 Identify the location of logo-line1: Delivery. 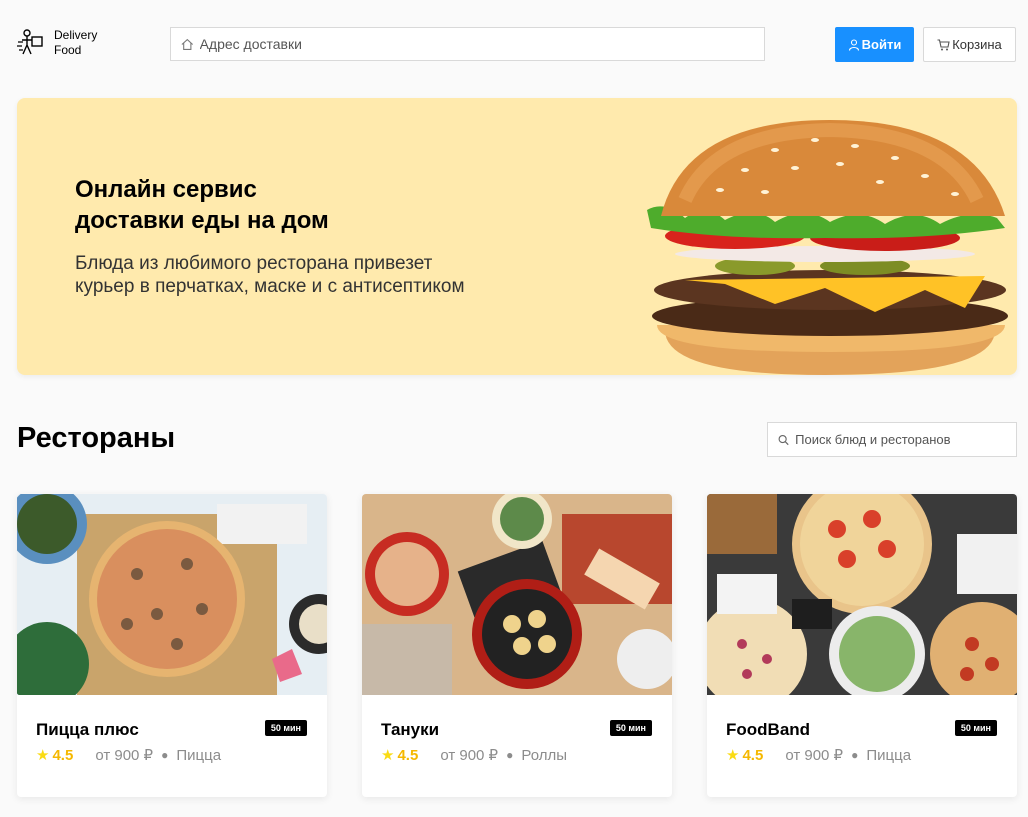
(76, 35).